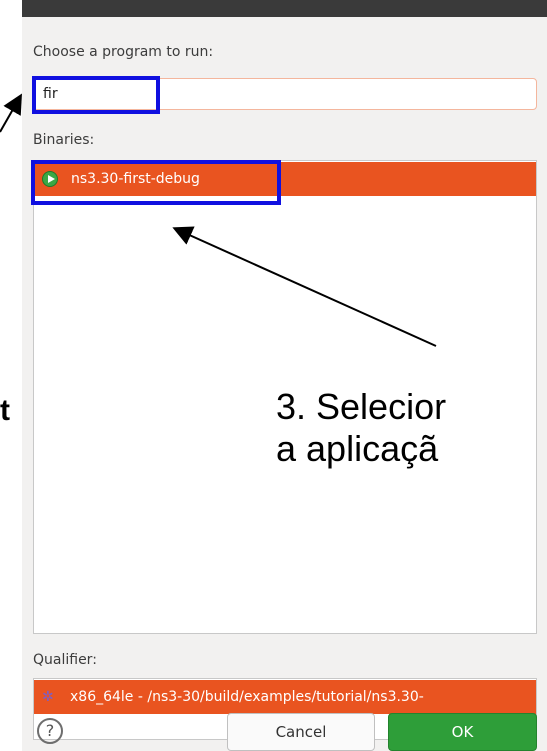 This screenshot has height=751, width=547. Describe the element at coordinates (11, 113) in the screenshot. I see `arrow-to-filter` at that location.